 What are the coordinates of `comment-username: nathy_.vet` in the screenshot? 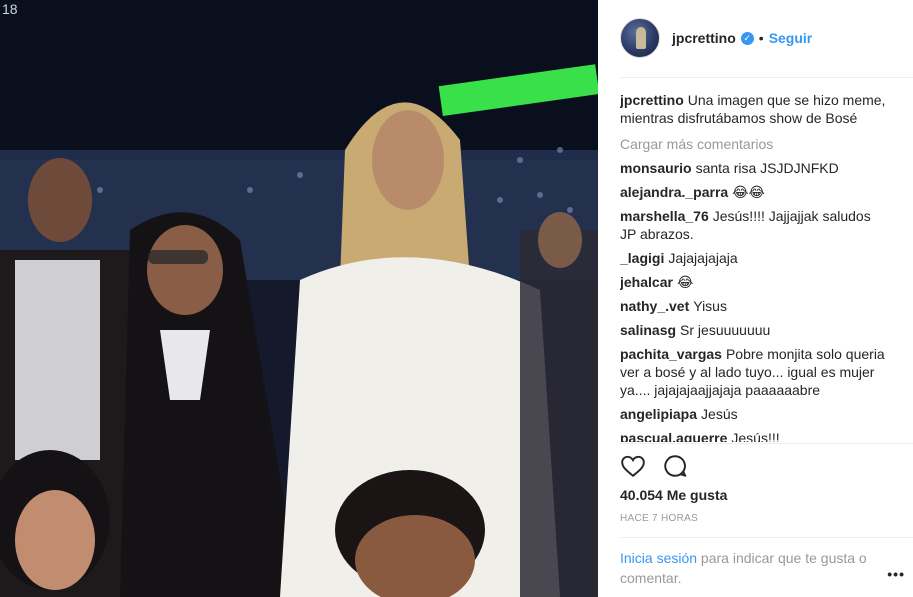 It's located at (654, 306).